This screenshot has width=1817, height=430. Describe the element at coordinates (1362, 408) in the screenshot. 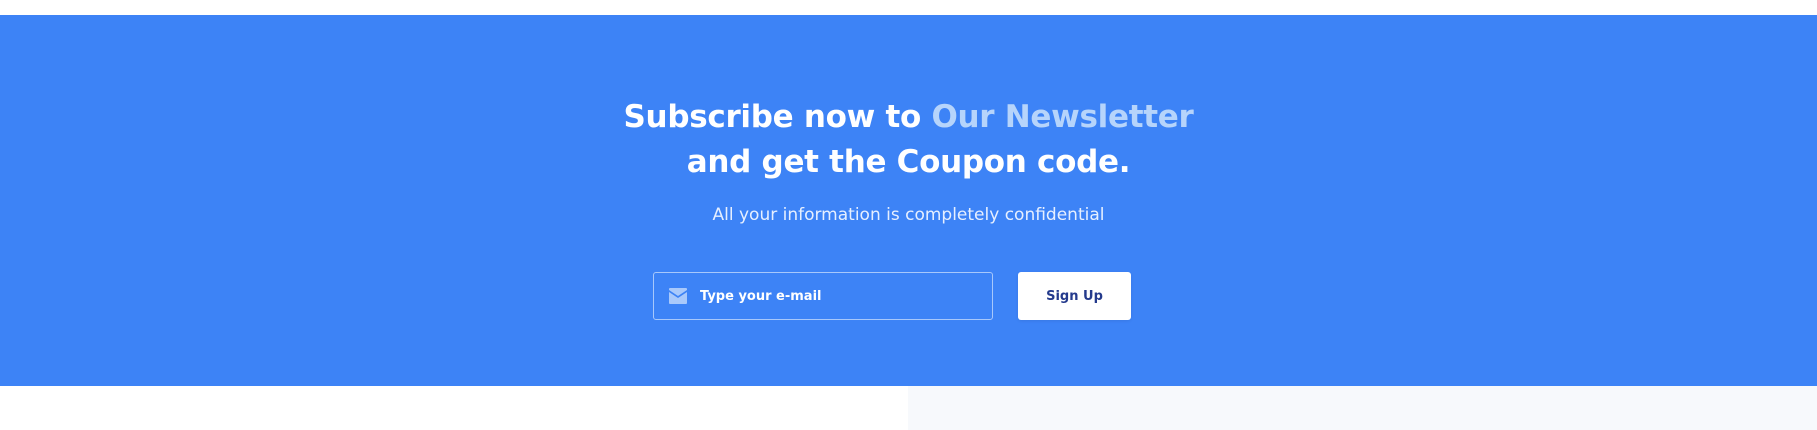

I see `bottom-right-panel` at that location.